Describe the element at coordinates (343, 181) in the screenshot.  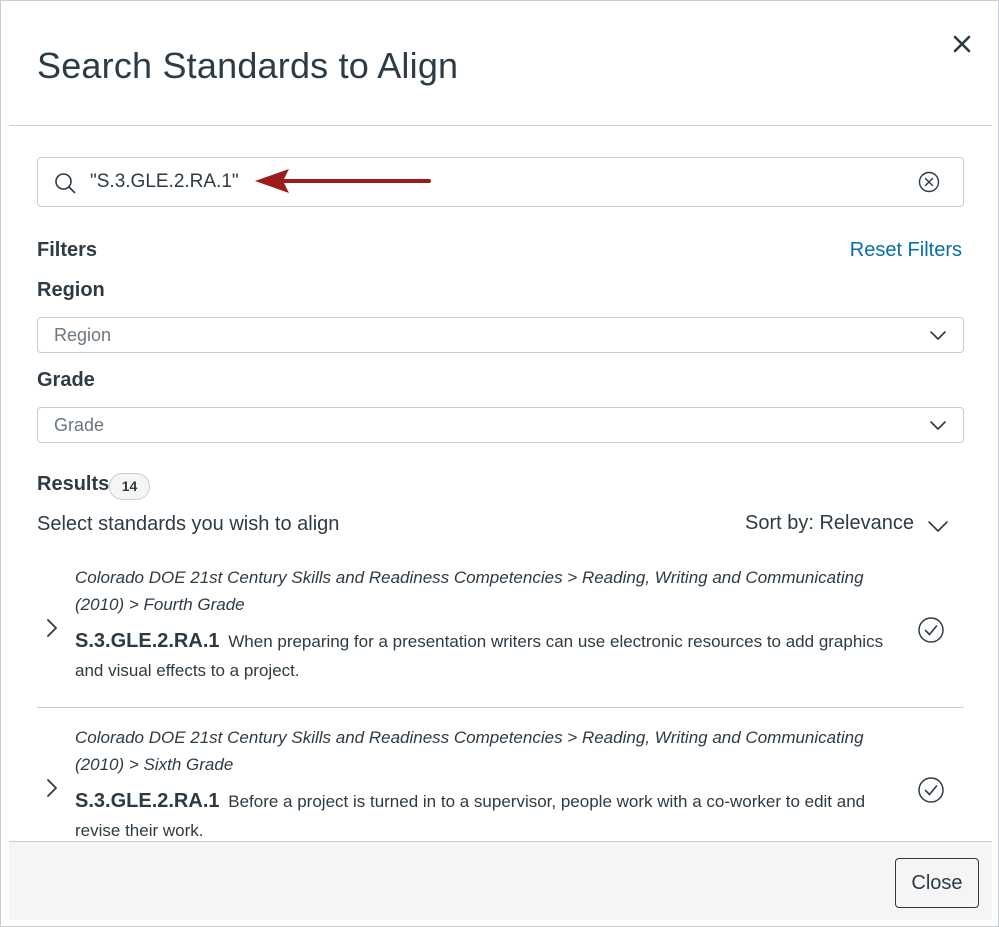
I see `annotation-arrow-icon` at that location.